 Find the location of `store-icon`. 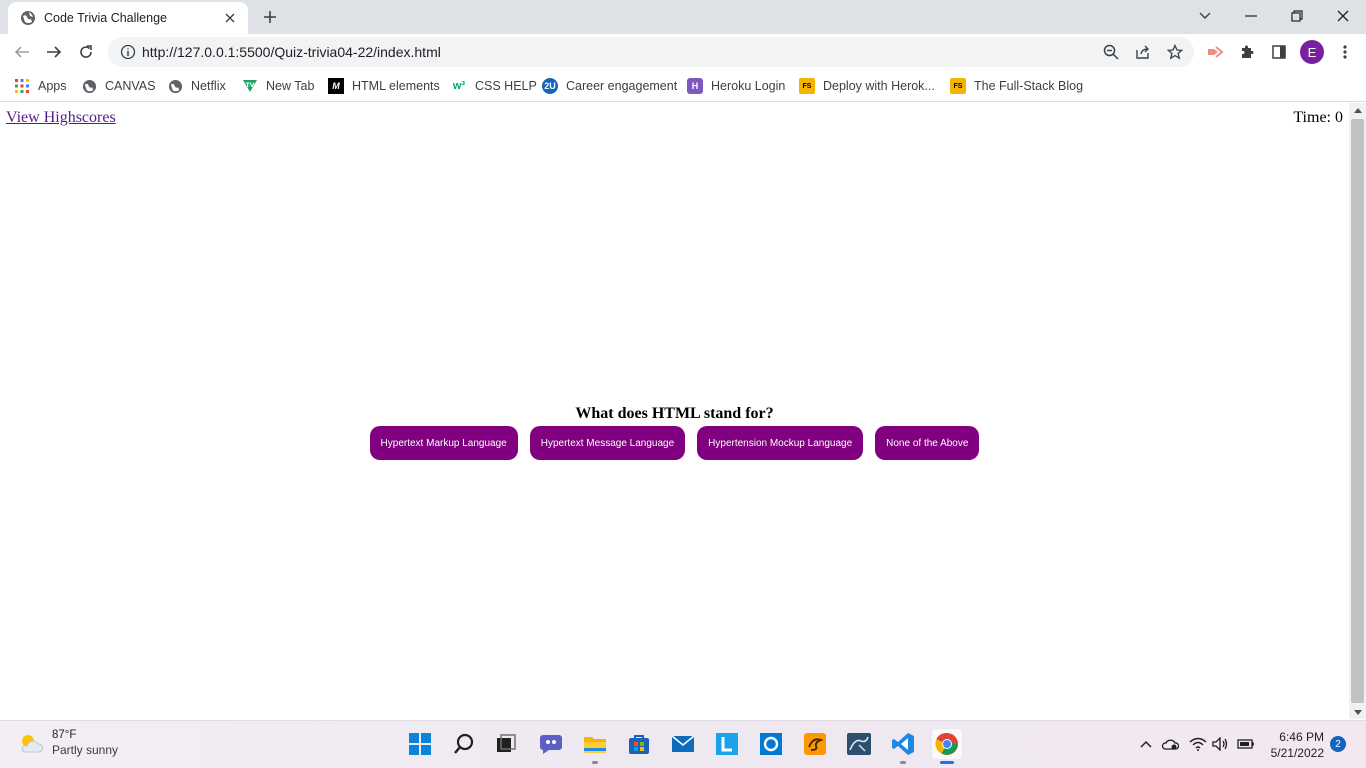

store-icon is located at coordinates (639, 744).